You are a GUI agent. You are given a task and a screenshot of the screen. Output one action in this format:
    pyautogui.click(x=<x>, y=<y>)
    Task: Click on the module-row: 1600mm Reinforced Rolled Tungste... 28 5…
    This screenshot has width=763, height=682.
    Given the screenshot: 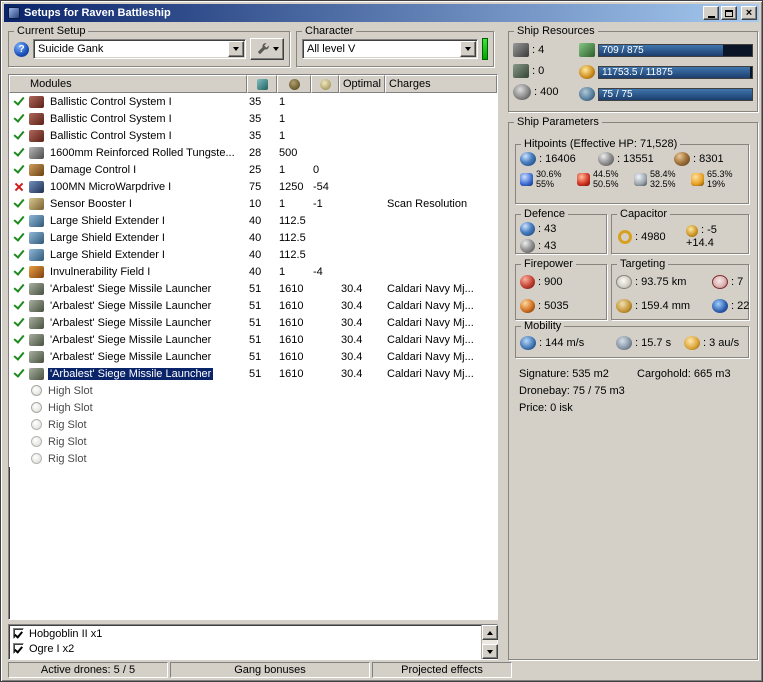 What is the action you would take?
    pyautogui.click(x=253, y=152)
    